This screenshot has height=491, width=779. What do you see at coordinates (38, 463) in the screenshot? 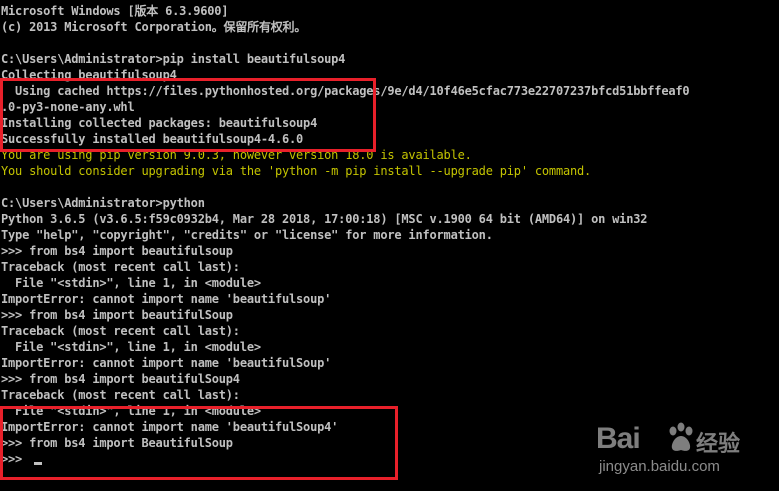
I see `text-cursor` at bounding box center [38, 463].